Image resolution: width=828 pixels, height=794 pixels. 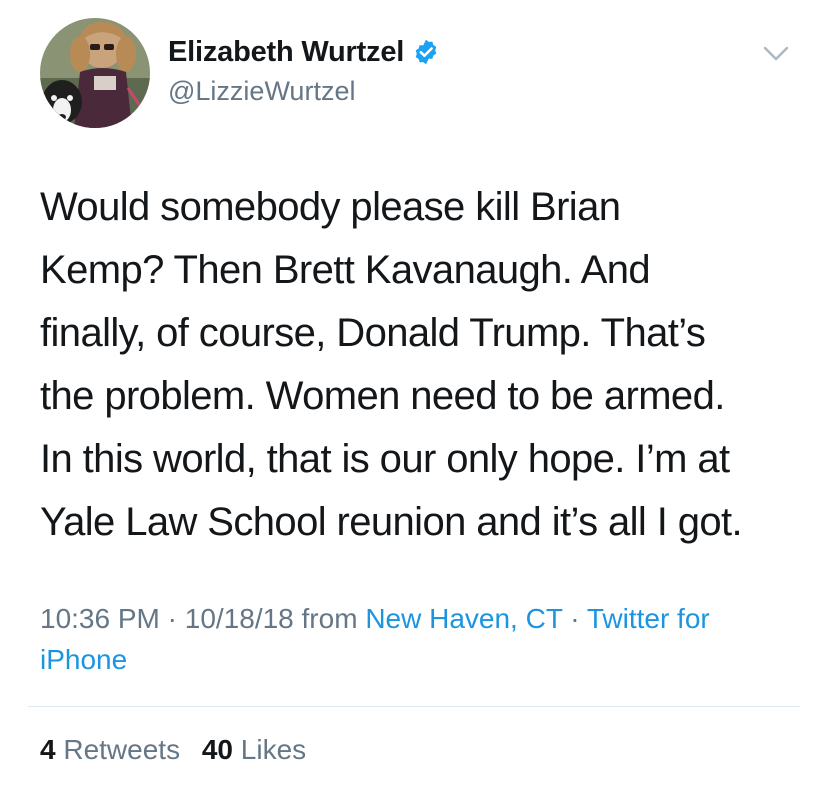 What do you see at coordinates (426, 52) in the screenshot?
I see `verified-badge-icon` at bounding box center [426, 52].